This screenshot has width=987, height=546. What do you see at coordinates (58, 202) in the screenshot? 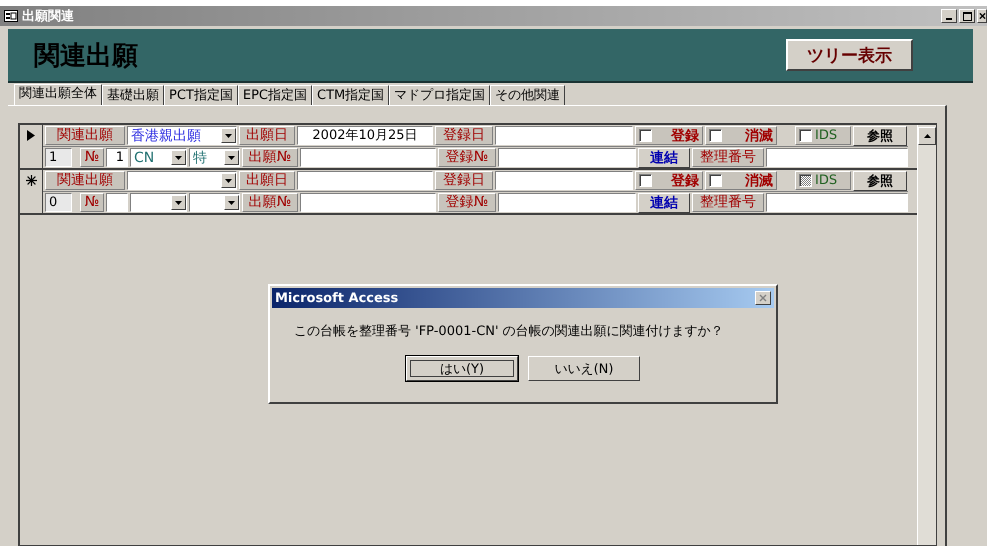
I see `text-field: 0` at bounding box center [58, 202].